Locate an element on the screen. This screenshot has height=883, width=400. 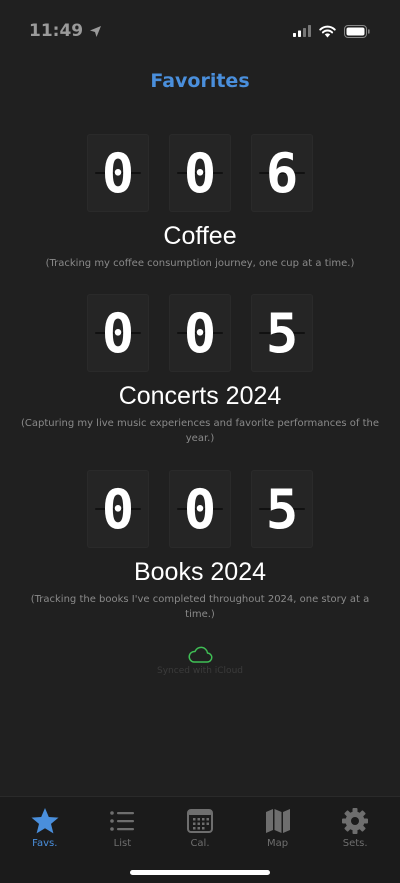
tab-label: Map is located at coordinates (278, 843).